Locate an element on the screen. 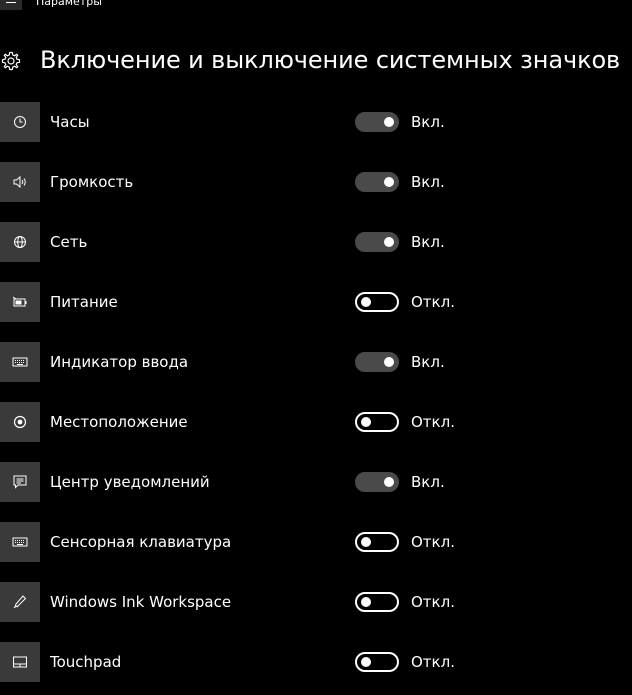  row-label: Часы is located at coordinates (70, 122).